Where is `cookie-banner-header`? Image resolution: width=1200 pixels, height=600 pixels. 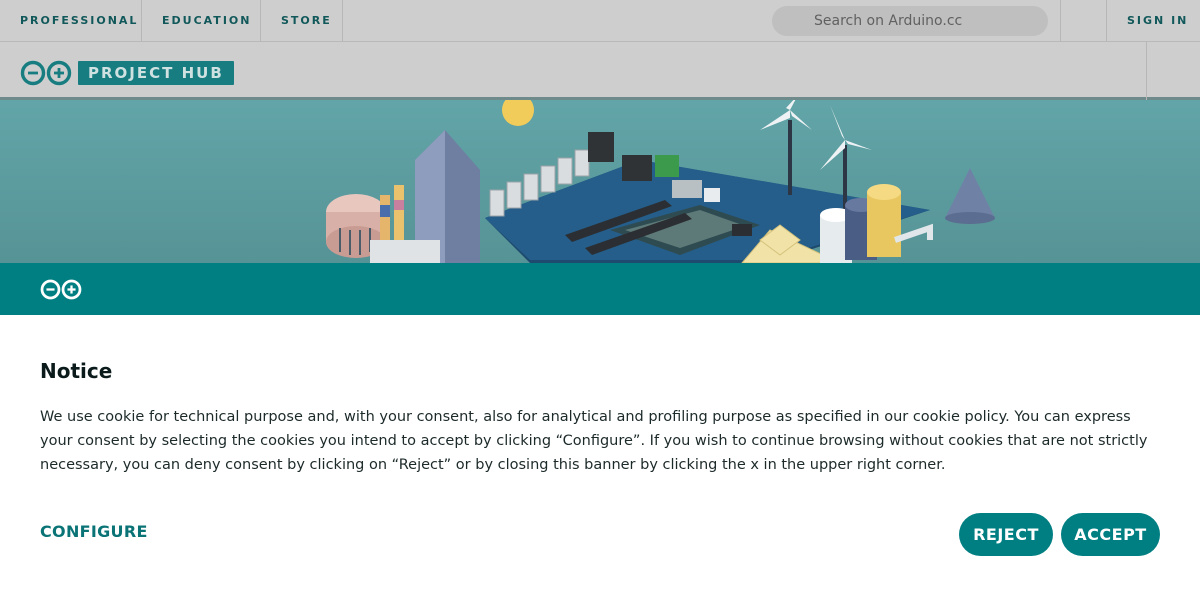
cookie-banner-header is located at coordinates (600, 289).